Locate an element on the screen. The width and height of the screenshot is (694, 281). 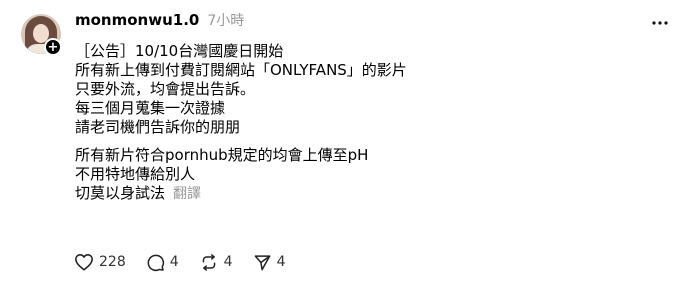
post-header: monmonwu1.0 7小時 is located at coordinates (159, 22).